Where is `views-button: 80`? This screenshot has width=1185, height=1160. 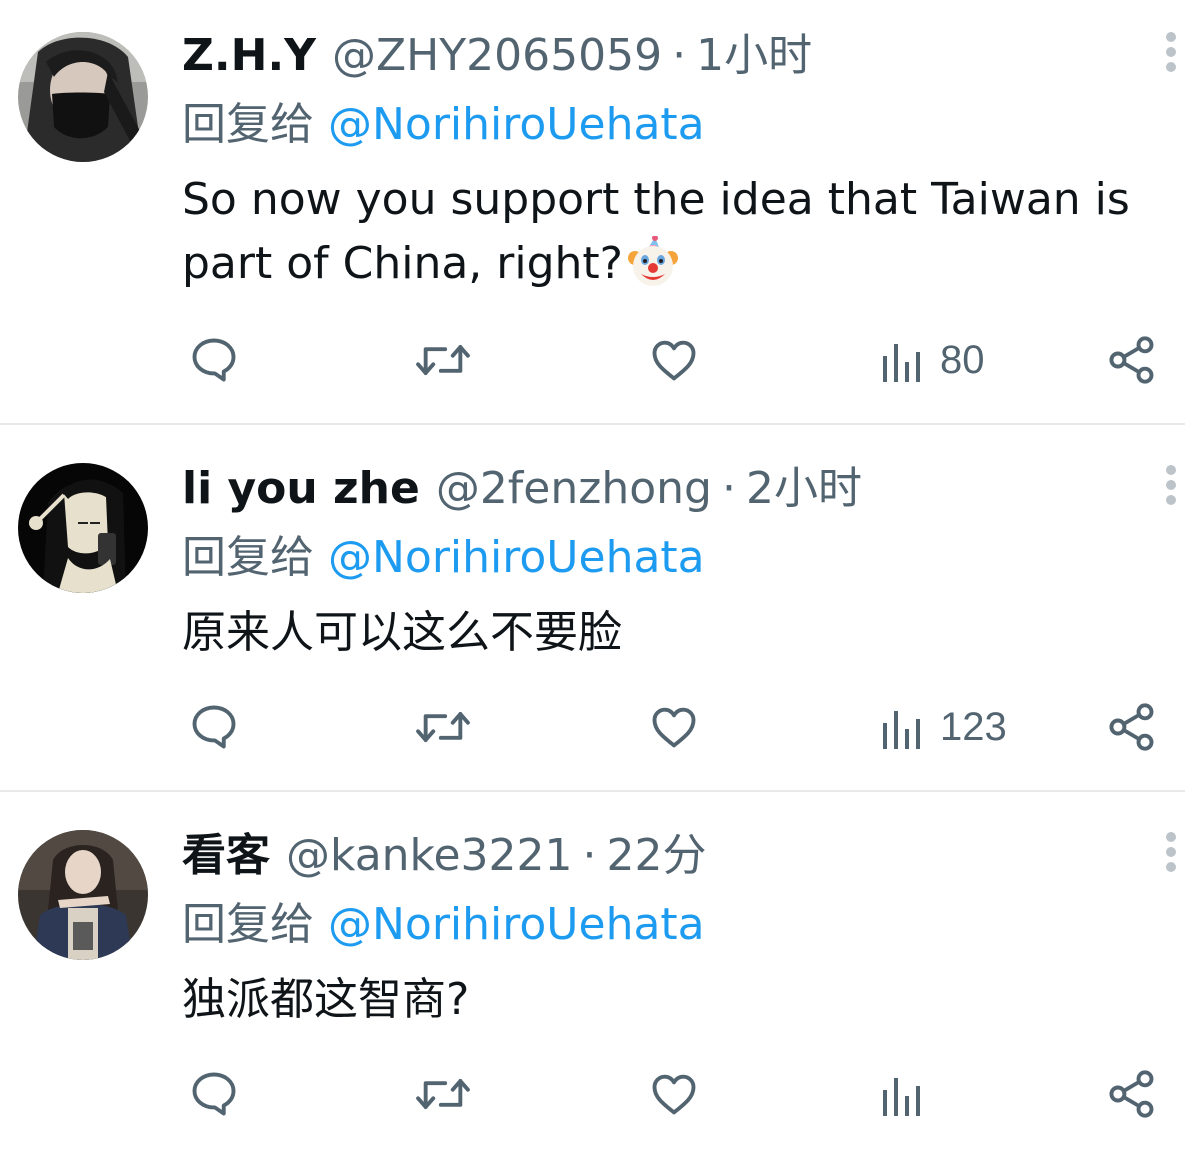 views-button: 80 is located at coordinates (932, 360).